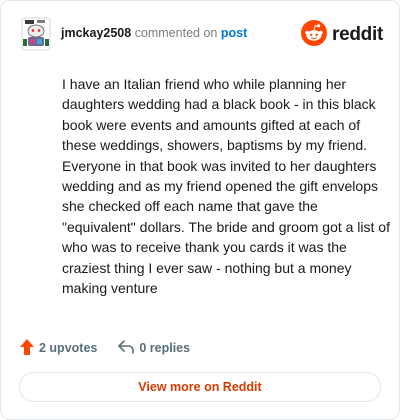 The image size is (400, 420). I want to click on upvote-arrow-icon, so click(29, 348).